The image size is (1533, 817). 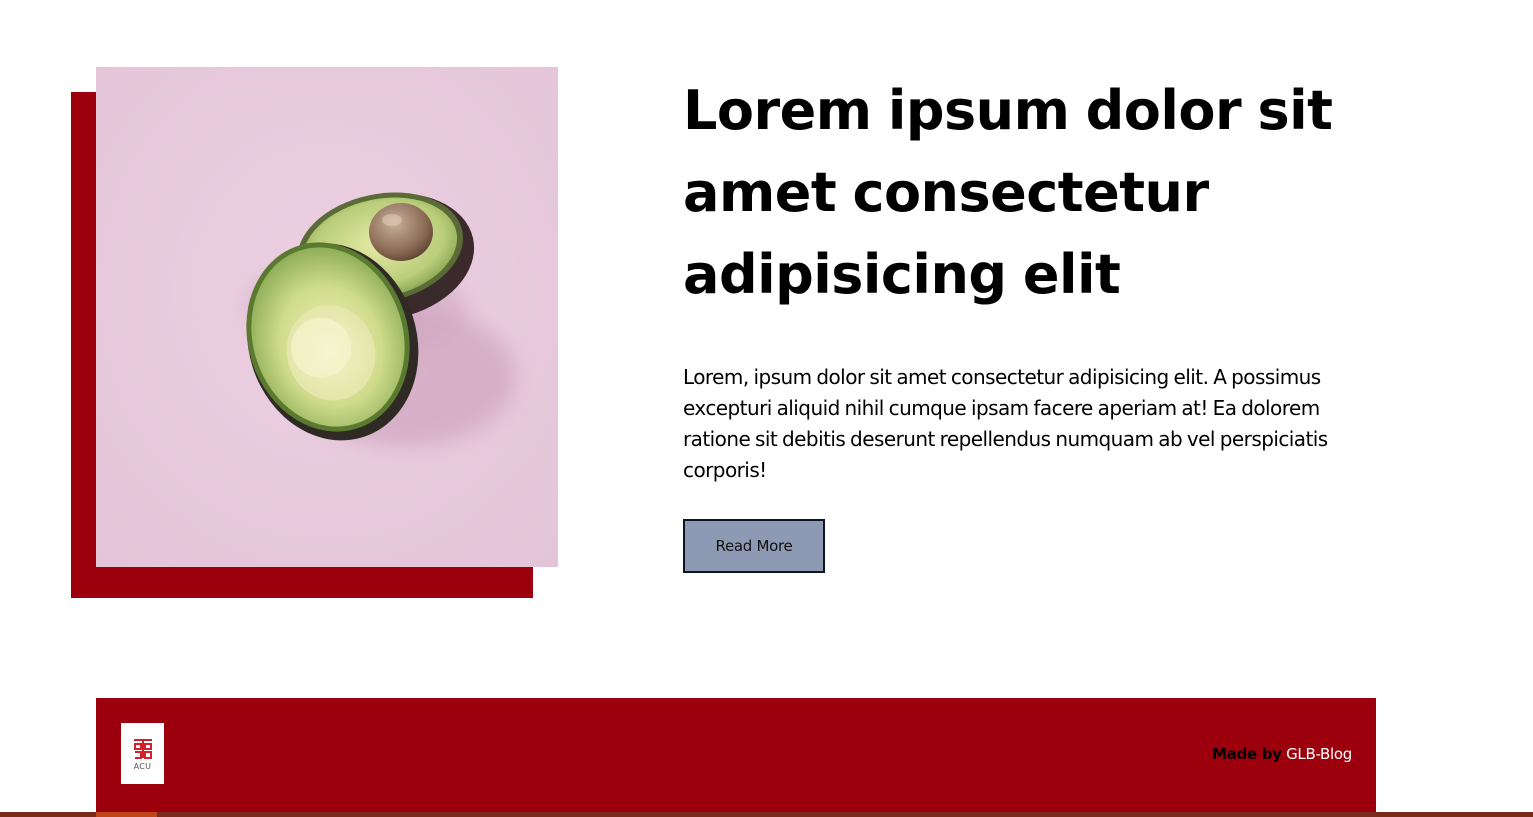 I want to click on credit-link: GLB-Blog, so click(x=1319, y=754).